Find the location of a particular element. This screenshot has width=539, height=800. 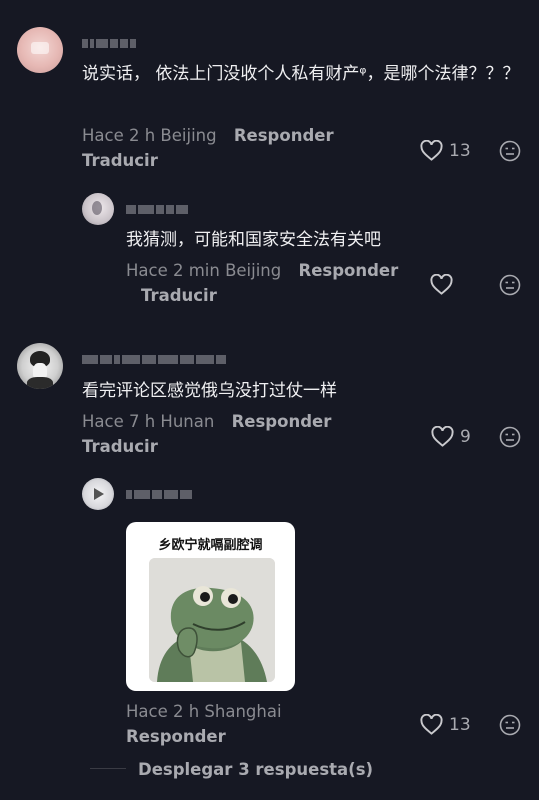

expand-replies-button: Desplegar 3 respuesta(s) is located at coordinates (255, 769).